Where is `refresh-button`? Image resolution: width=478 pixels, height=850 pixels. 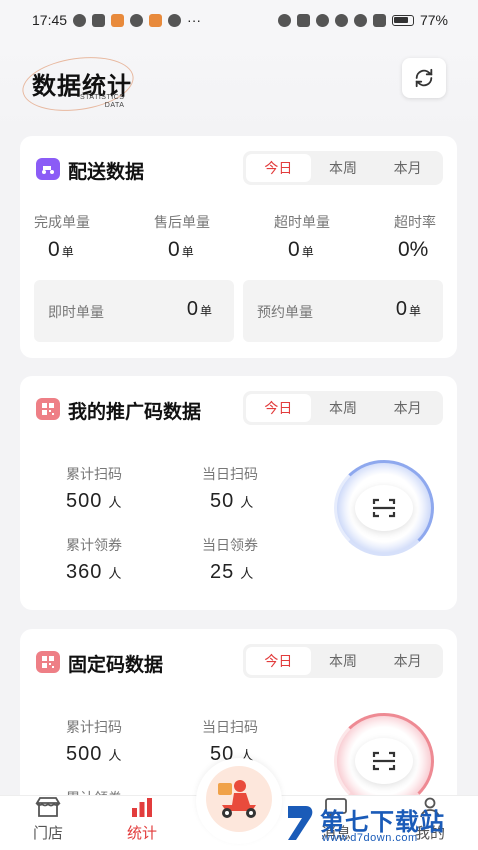
refresh-button is located at coordinates (424, 78).